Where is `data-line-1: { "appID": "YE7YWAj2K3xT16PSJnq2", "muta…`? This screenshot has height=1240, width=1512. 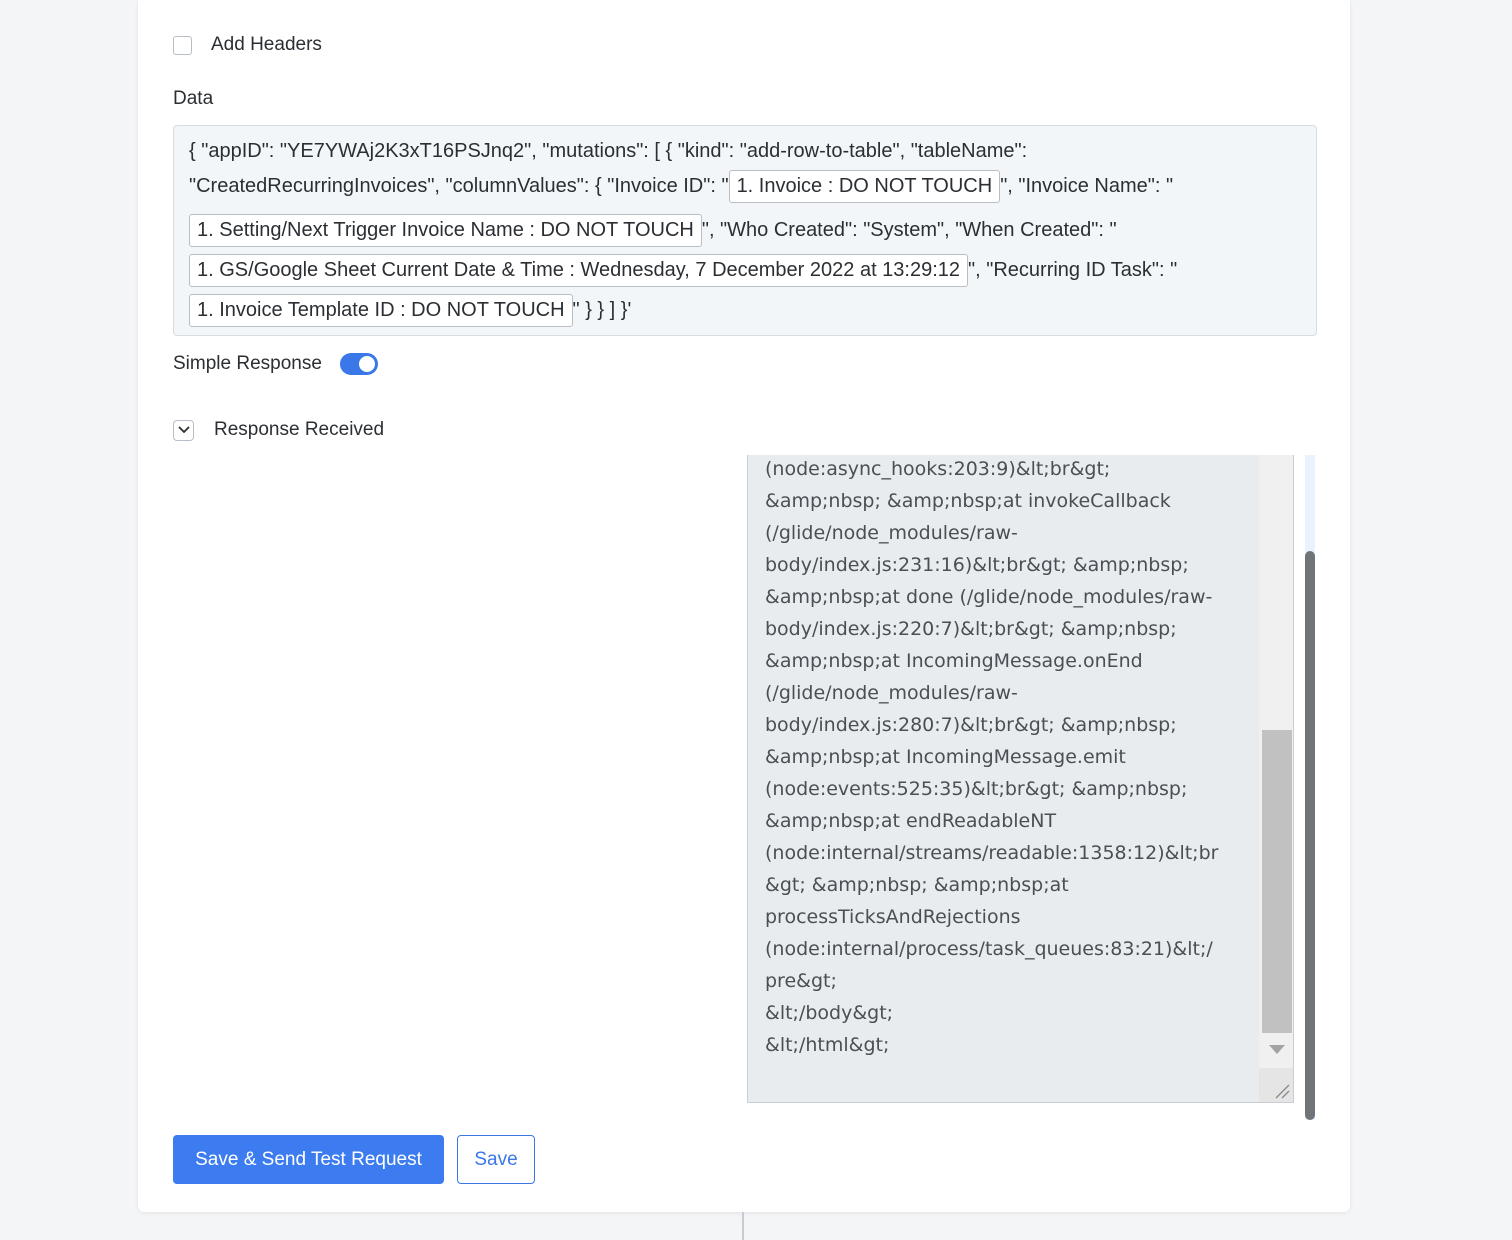 data-line-1: { "appID": "YE7YWAj2K3xT16PSJnq2", "muta… is located at coordinates (608, 151).